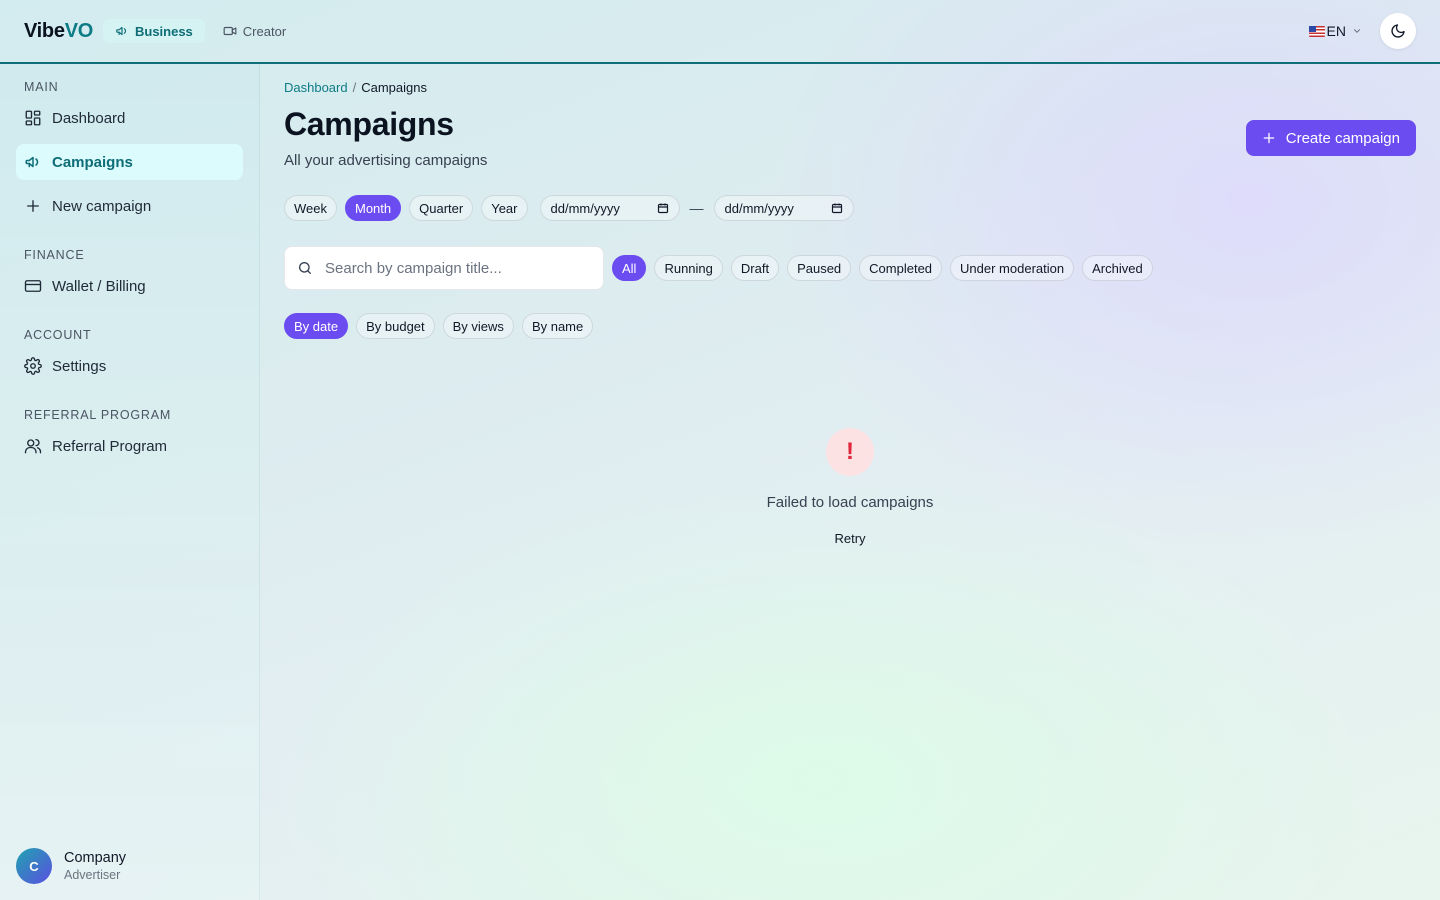 Image resolution: width=1440 pixels, height=900 pixels. Describe the element at coordinates (33, 366) in the screenshot. I see `gear-icon` at that location.